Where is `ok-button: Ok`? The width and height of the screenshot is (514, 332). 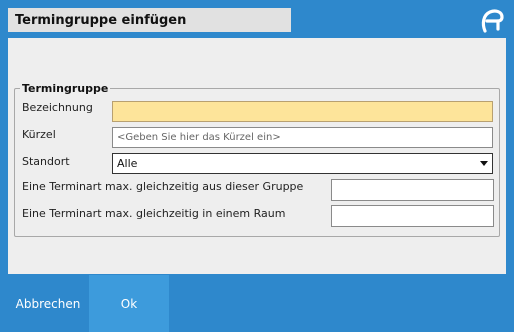
ok-button: Ok is located at coordinates (129, 303).